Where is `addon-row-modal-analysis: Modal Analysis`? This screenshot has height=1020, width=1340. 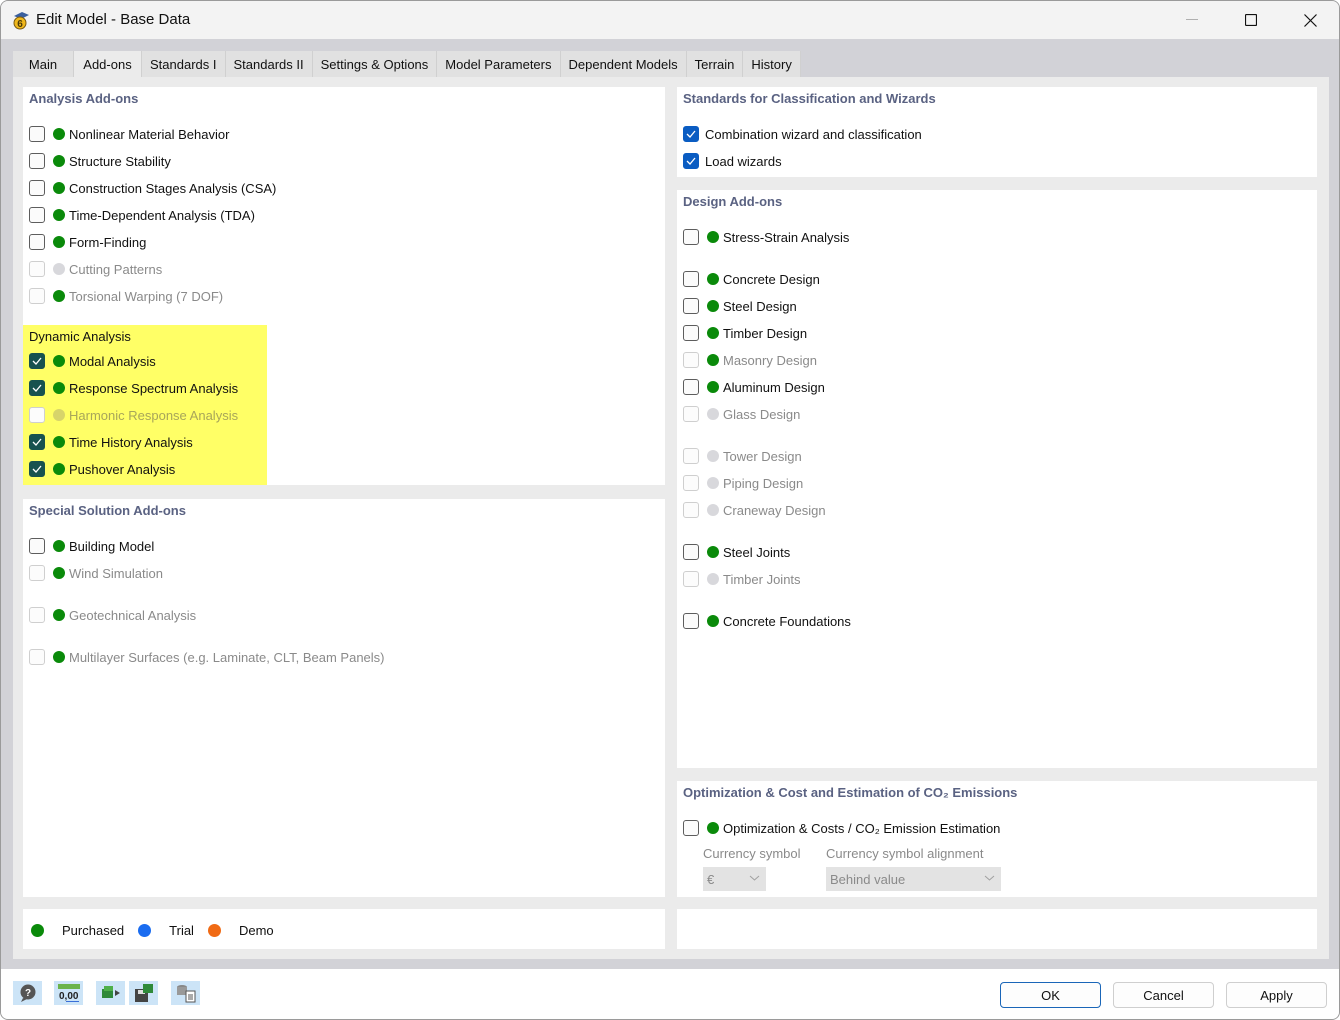
addon-row-modal-analysis: Modal Analysis is located at coordinates (92, 361).